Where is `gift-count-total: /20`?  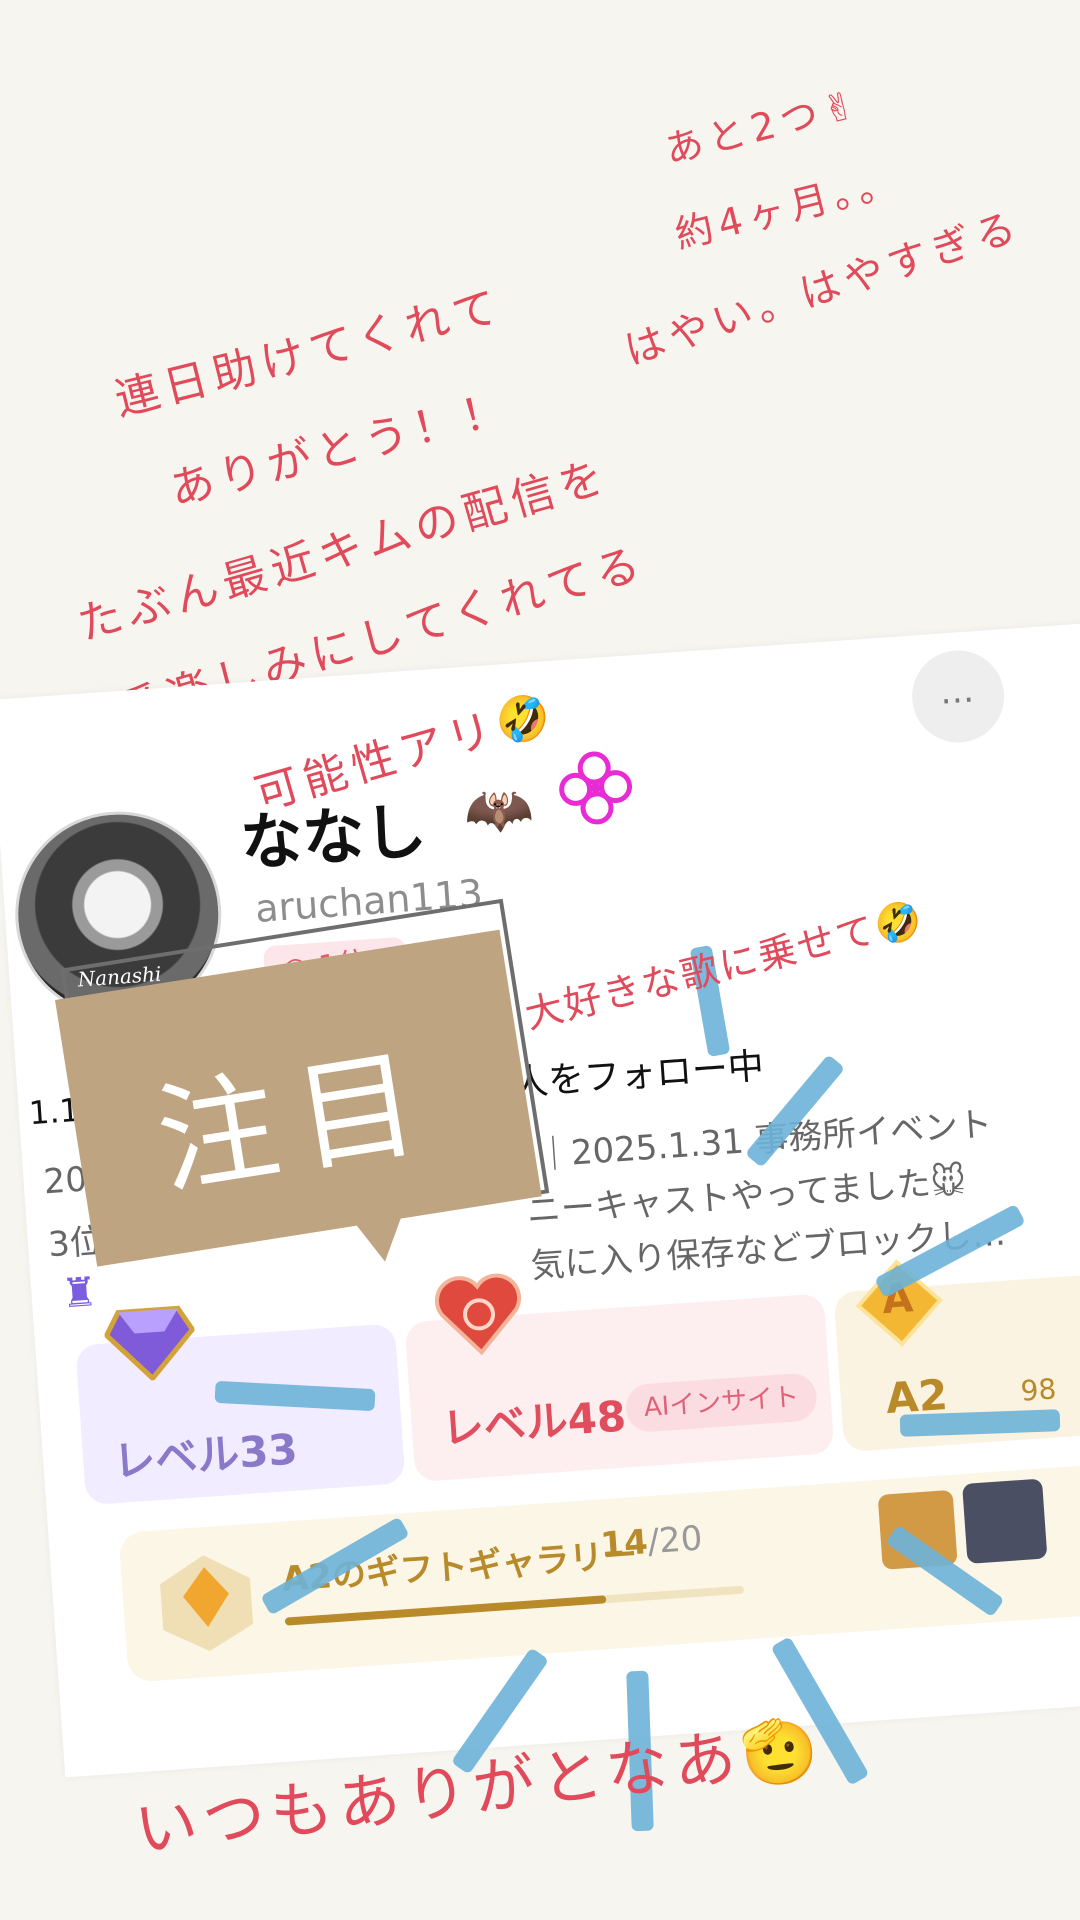
gift-count-total: /20 is located at coordinates (675, 1540).